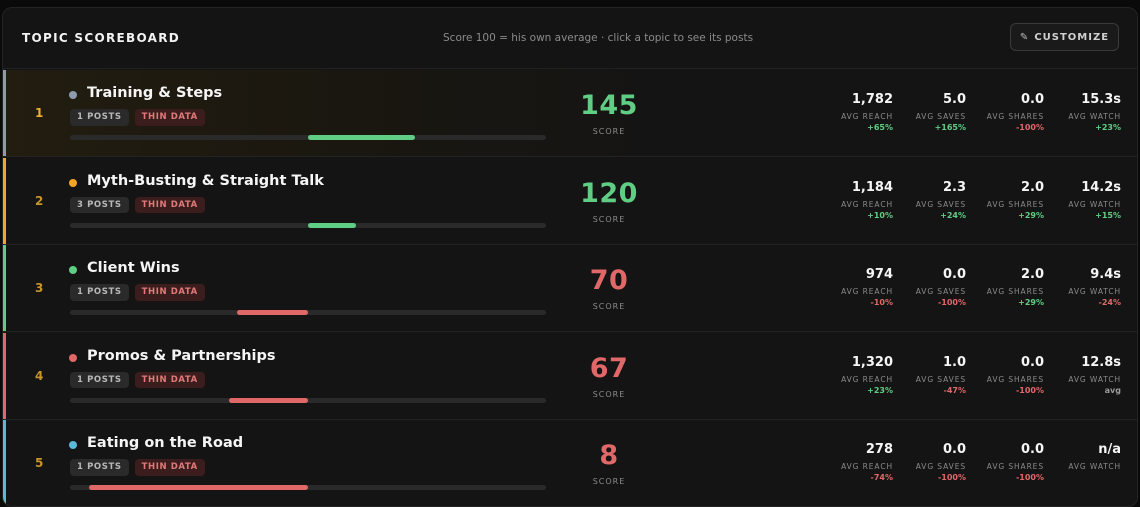 Image resolution: width=1140 pixels, height=507 pixels. What do you see at coordinates (154, 93) in the screenshot?
I see `topic-name: Training & Steps` at bounding box center [154, 93].